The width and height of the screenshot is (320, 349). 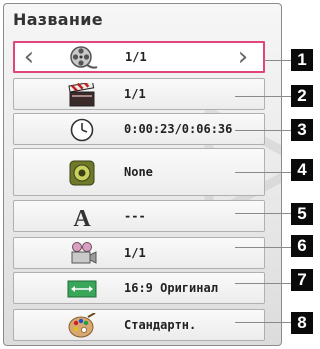 I want to click on option-row-time: 0:00:23/0:06:36, so click(x=139, y=129).